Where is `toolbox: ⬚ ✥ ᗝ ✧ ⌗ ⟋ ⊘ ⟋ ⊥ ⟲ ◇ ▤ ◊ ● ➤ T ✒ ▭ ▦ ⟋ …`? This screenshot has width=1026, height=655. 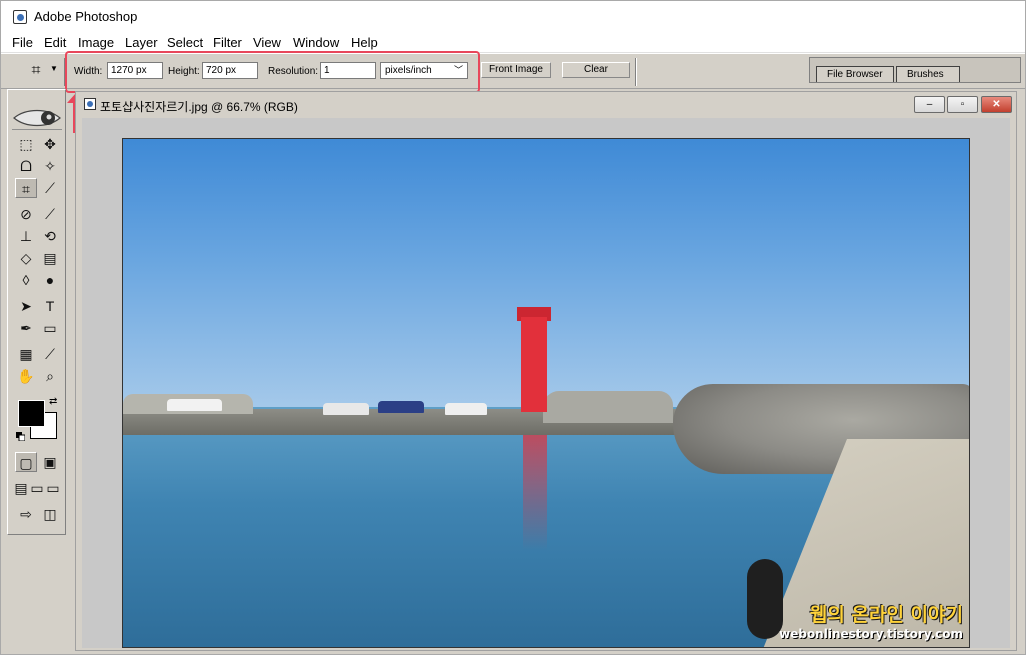
toolbox: ⬚ ✥ ᗝ ✧ ⌗ ⟋ ⊘ ⟋ ⊥ ⟲ ◇ ▤ ◊ ● ➤ T ✒ ▭ ▦ ⟋ … is located at coordinates (36, 312).